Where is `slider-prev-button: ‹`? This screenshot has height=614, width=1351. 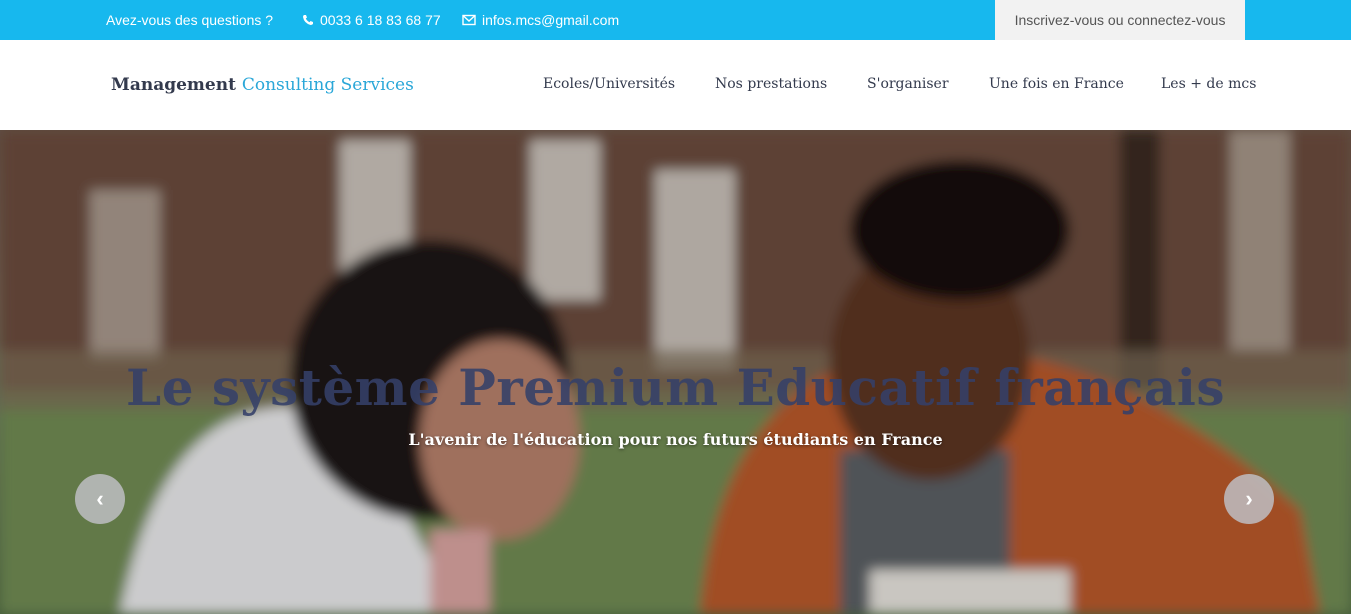
slider-prev-button: ‹ is located at coordinates (100, 499).